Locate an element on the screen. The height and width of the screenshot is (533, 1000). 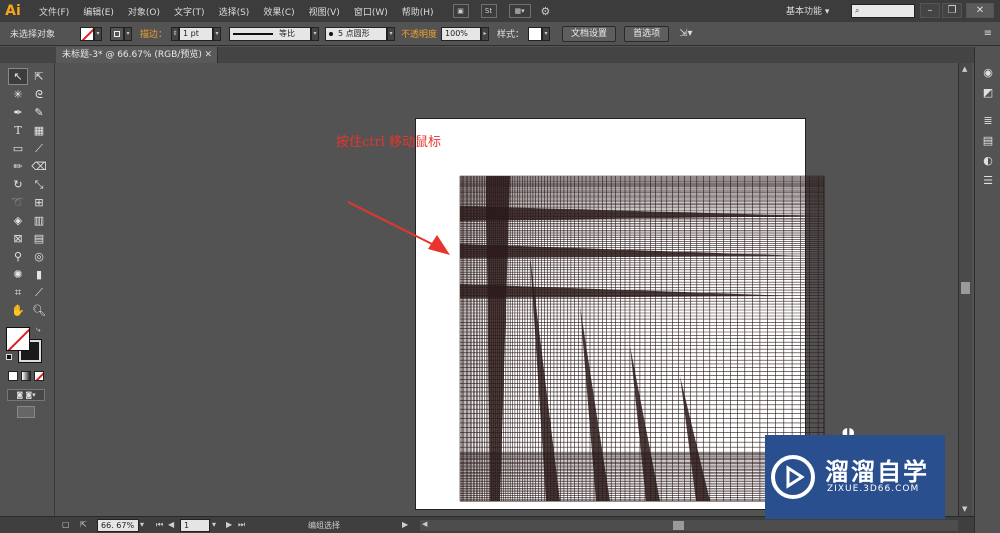
vertical-scrollbar: ▲ ▼ is located at coordinates (965, 289).